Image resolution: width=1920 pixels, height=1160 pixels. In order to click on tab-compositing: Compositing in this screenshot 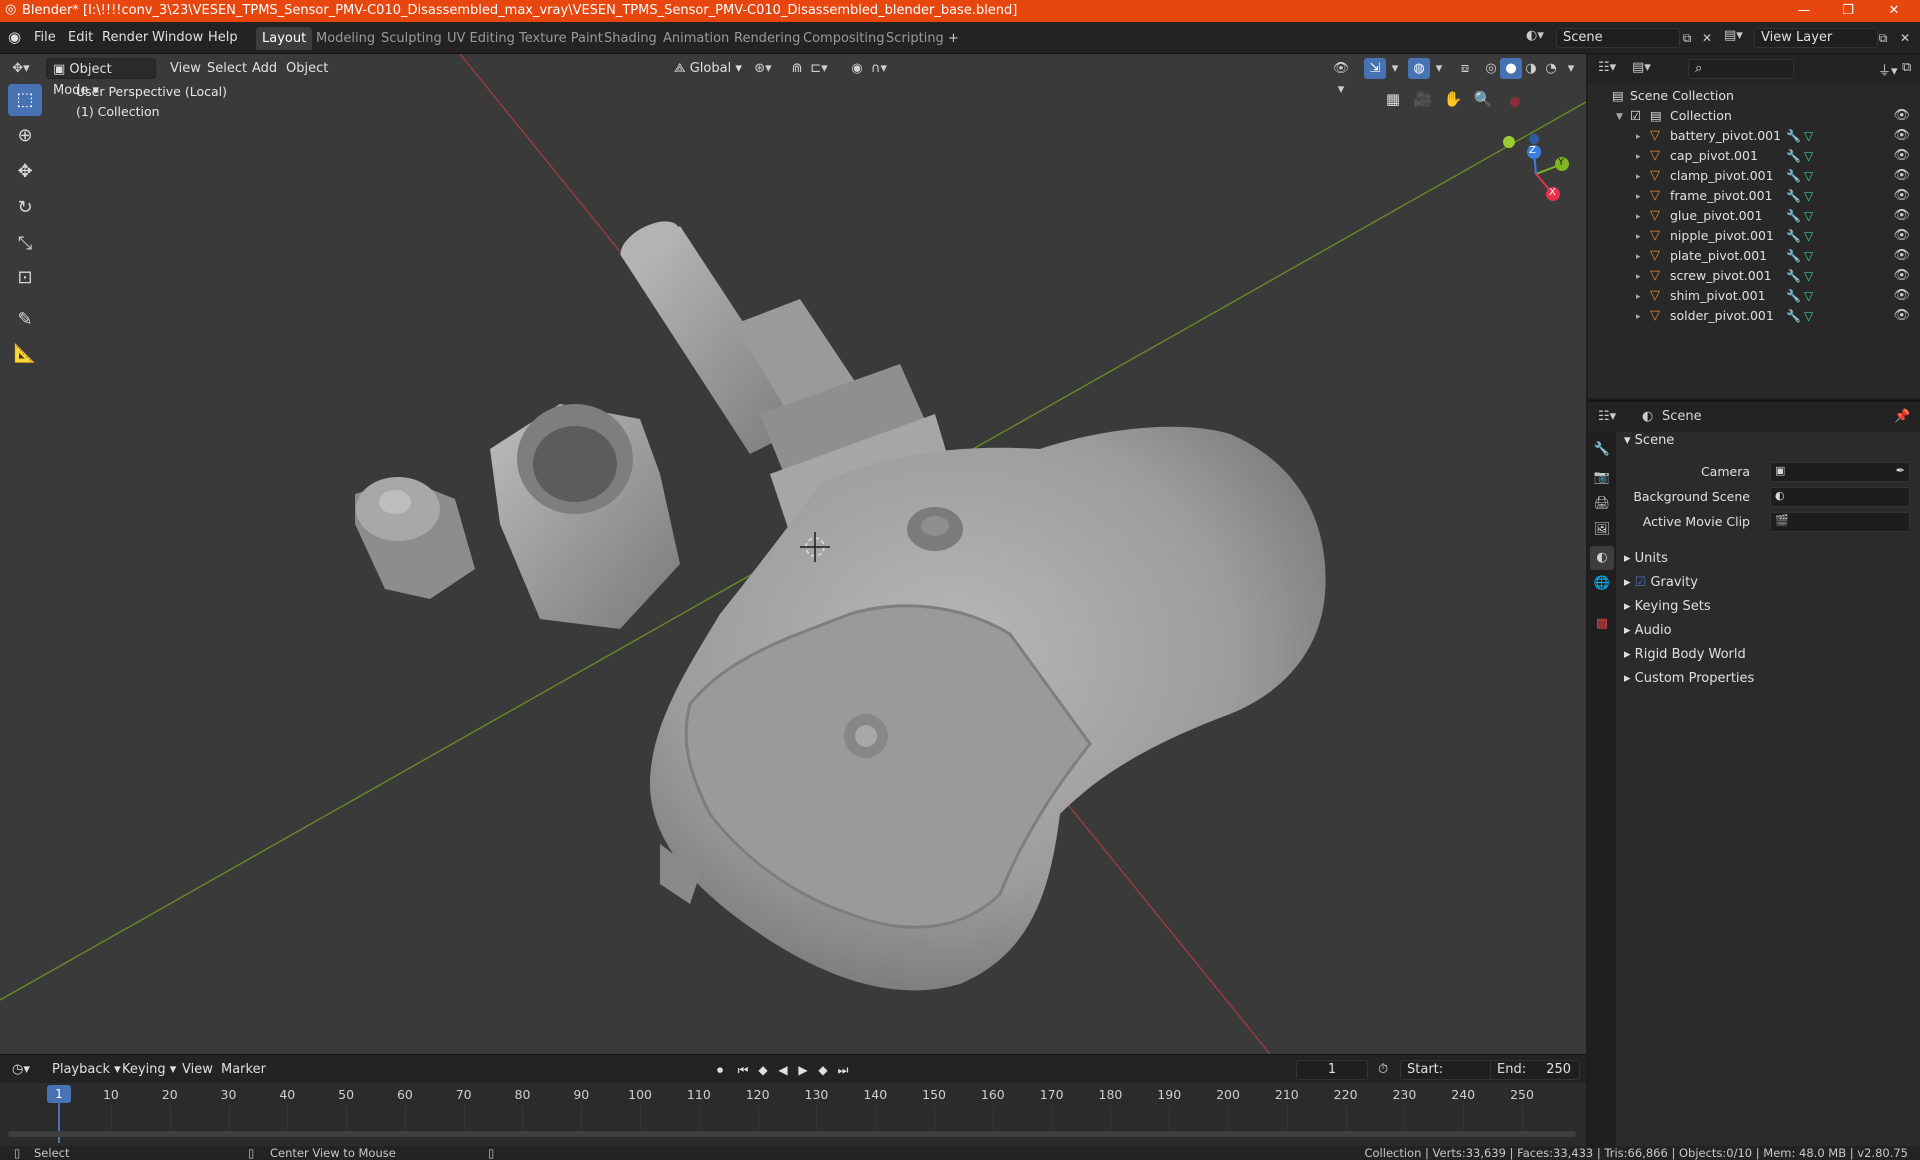, I will do `click(844, 38)`.